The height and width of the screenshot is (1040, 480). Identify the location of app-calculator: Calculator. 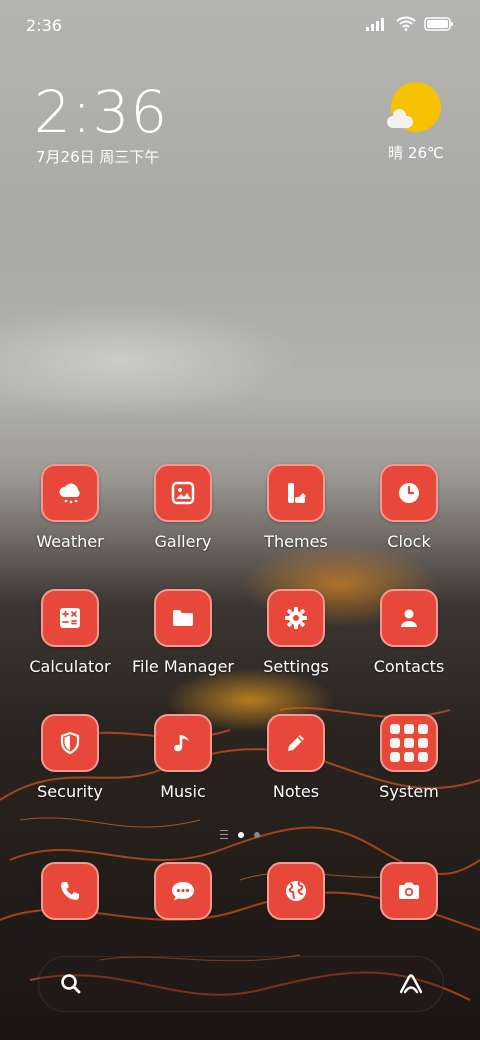
(70, 632).